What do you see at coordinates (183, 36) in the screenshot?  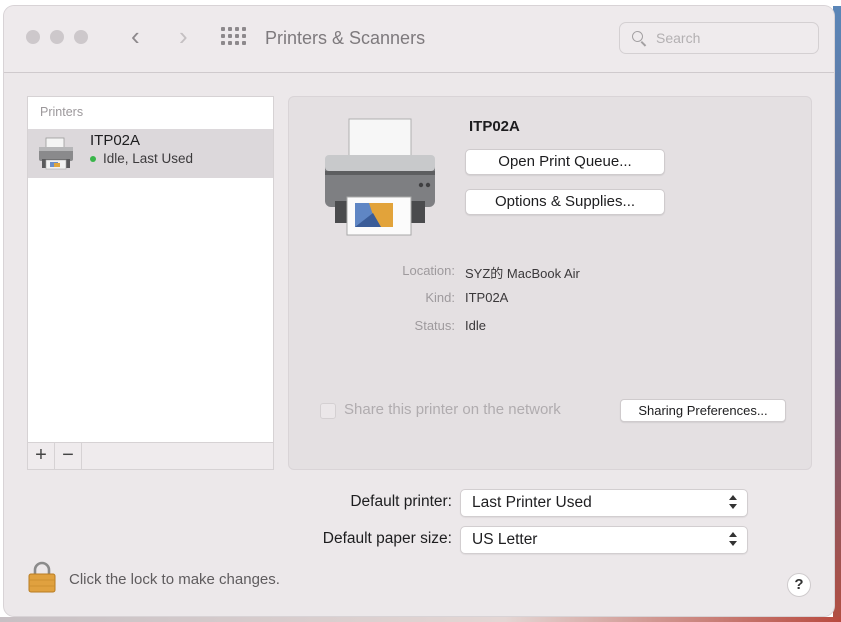 I see `forward-icon: ›` at bounding box center [183, 36].